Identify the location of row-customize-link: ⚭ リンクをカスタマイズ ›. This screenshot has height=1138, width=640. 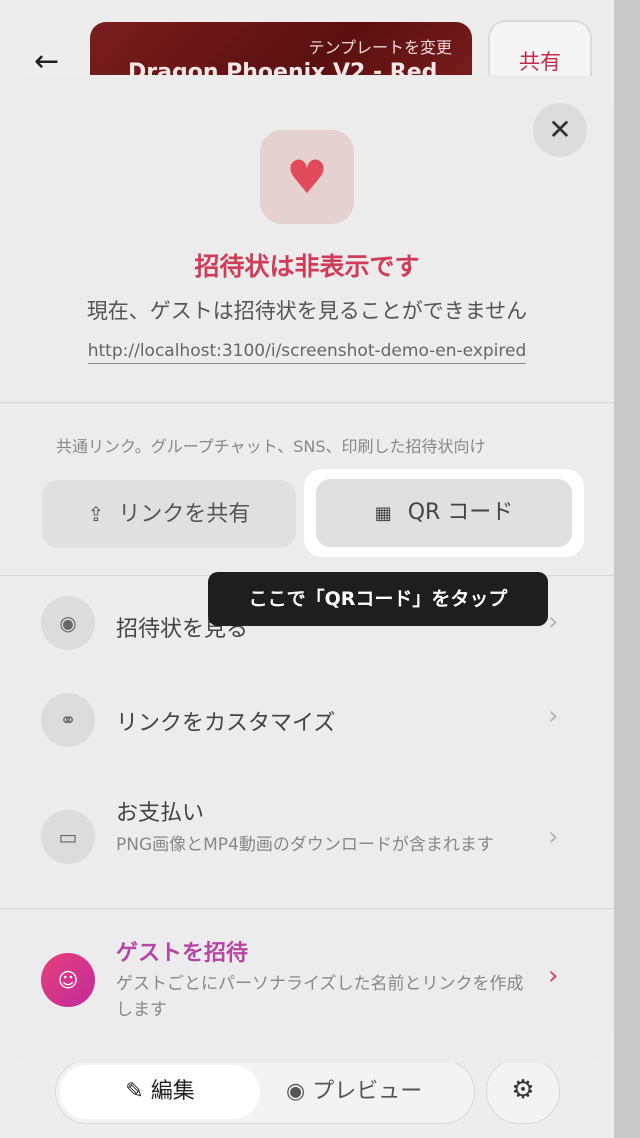
(307, 720).